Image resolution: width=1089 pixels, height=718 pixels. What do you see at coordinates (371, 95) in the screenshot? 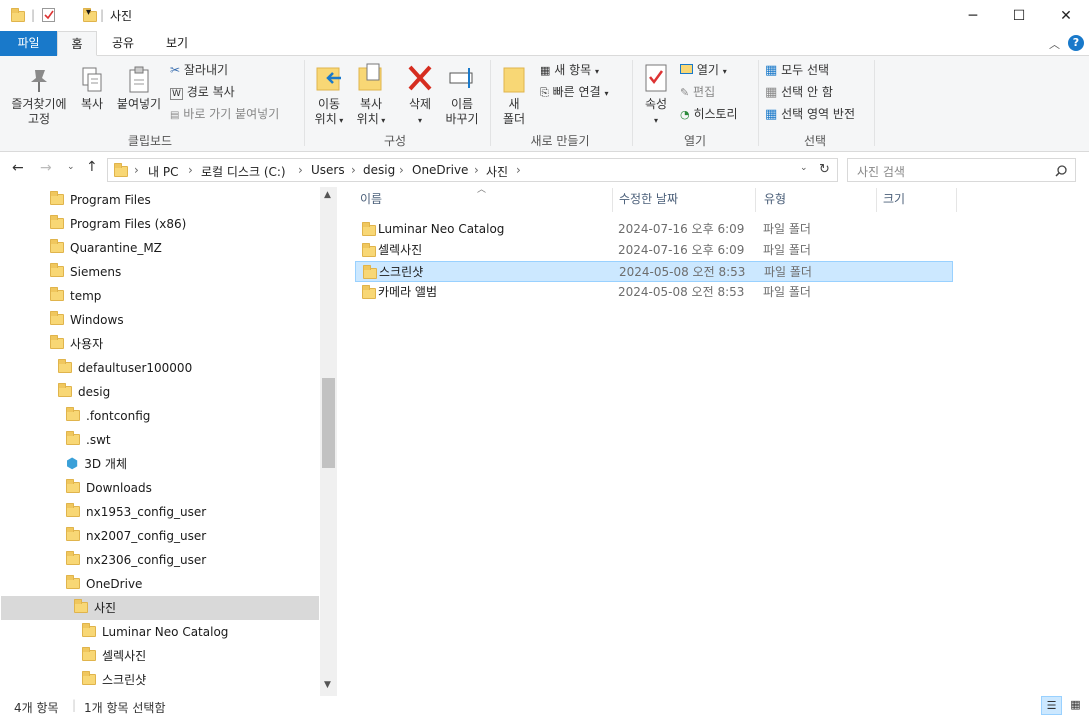
I see `copy-to-button: 복사 위치 ▾` at bounding box center [371, 95].